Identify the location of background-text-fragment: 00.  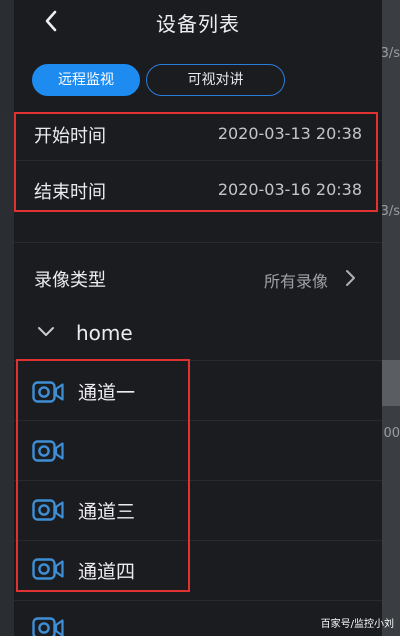
(391, 433).